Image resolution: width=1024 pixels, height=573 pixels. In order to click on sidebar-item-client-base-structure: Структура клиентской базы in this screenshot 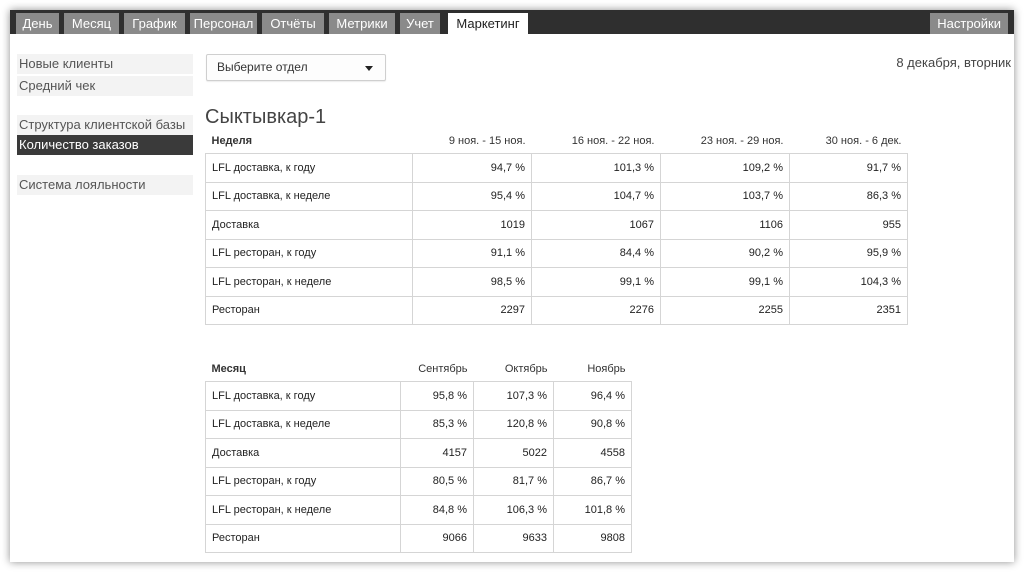, I will do `click(105, 125)`.